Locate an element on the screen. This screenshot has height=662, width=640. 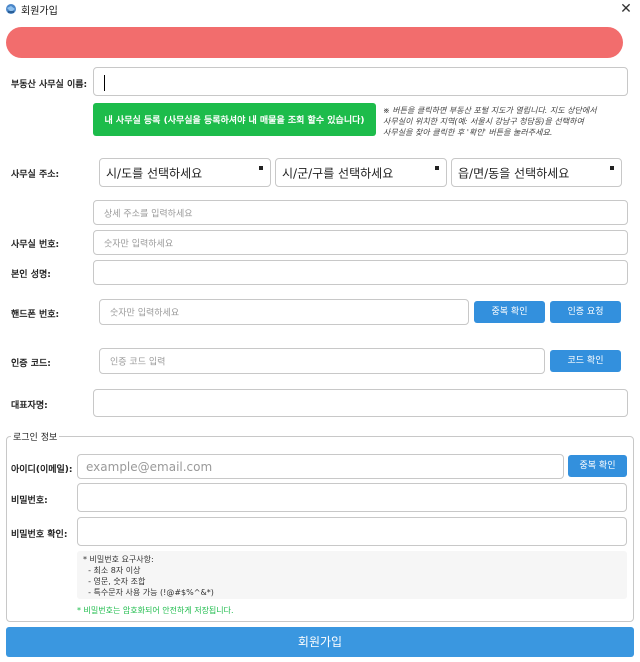
note-line: 사무실을 찾아 클릭한 후 '확인' 버튼을 눌러주세요. is located at coordinates (468, 132).